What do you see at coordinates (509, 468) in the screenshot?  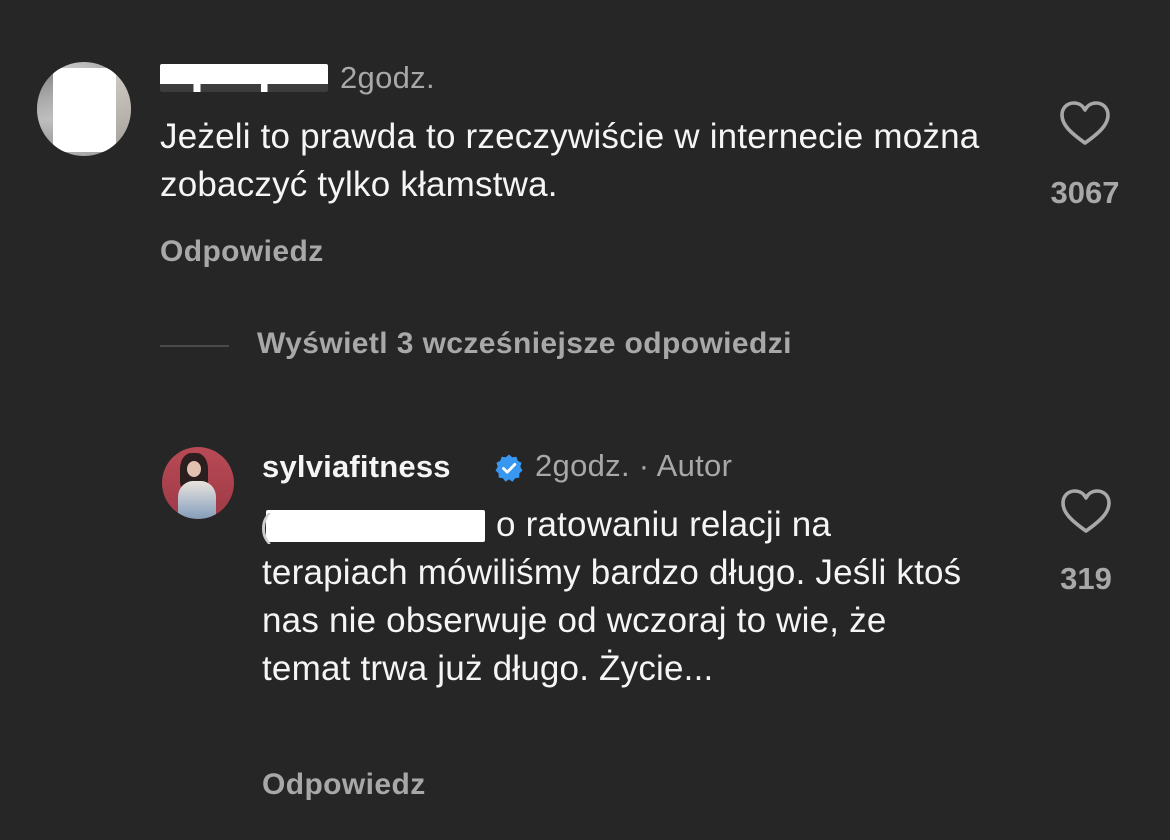 I see `verified-badge-icon` at bounding box center [509, 468].